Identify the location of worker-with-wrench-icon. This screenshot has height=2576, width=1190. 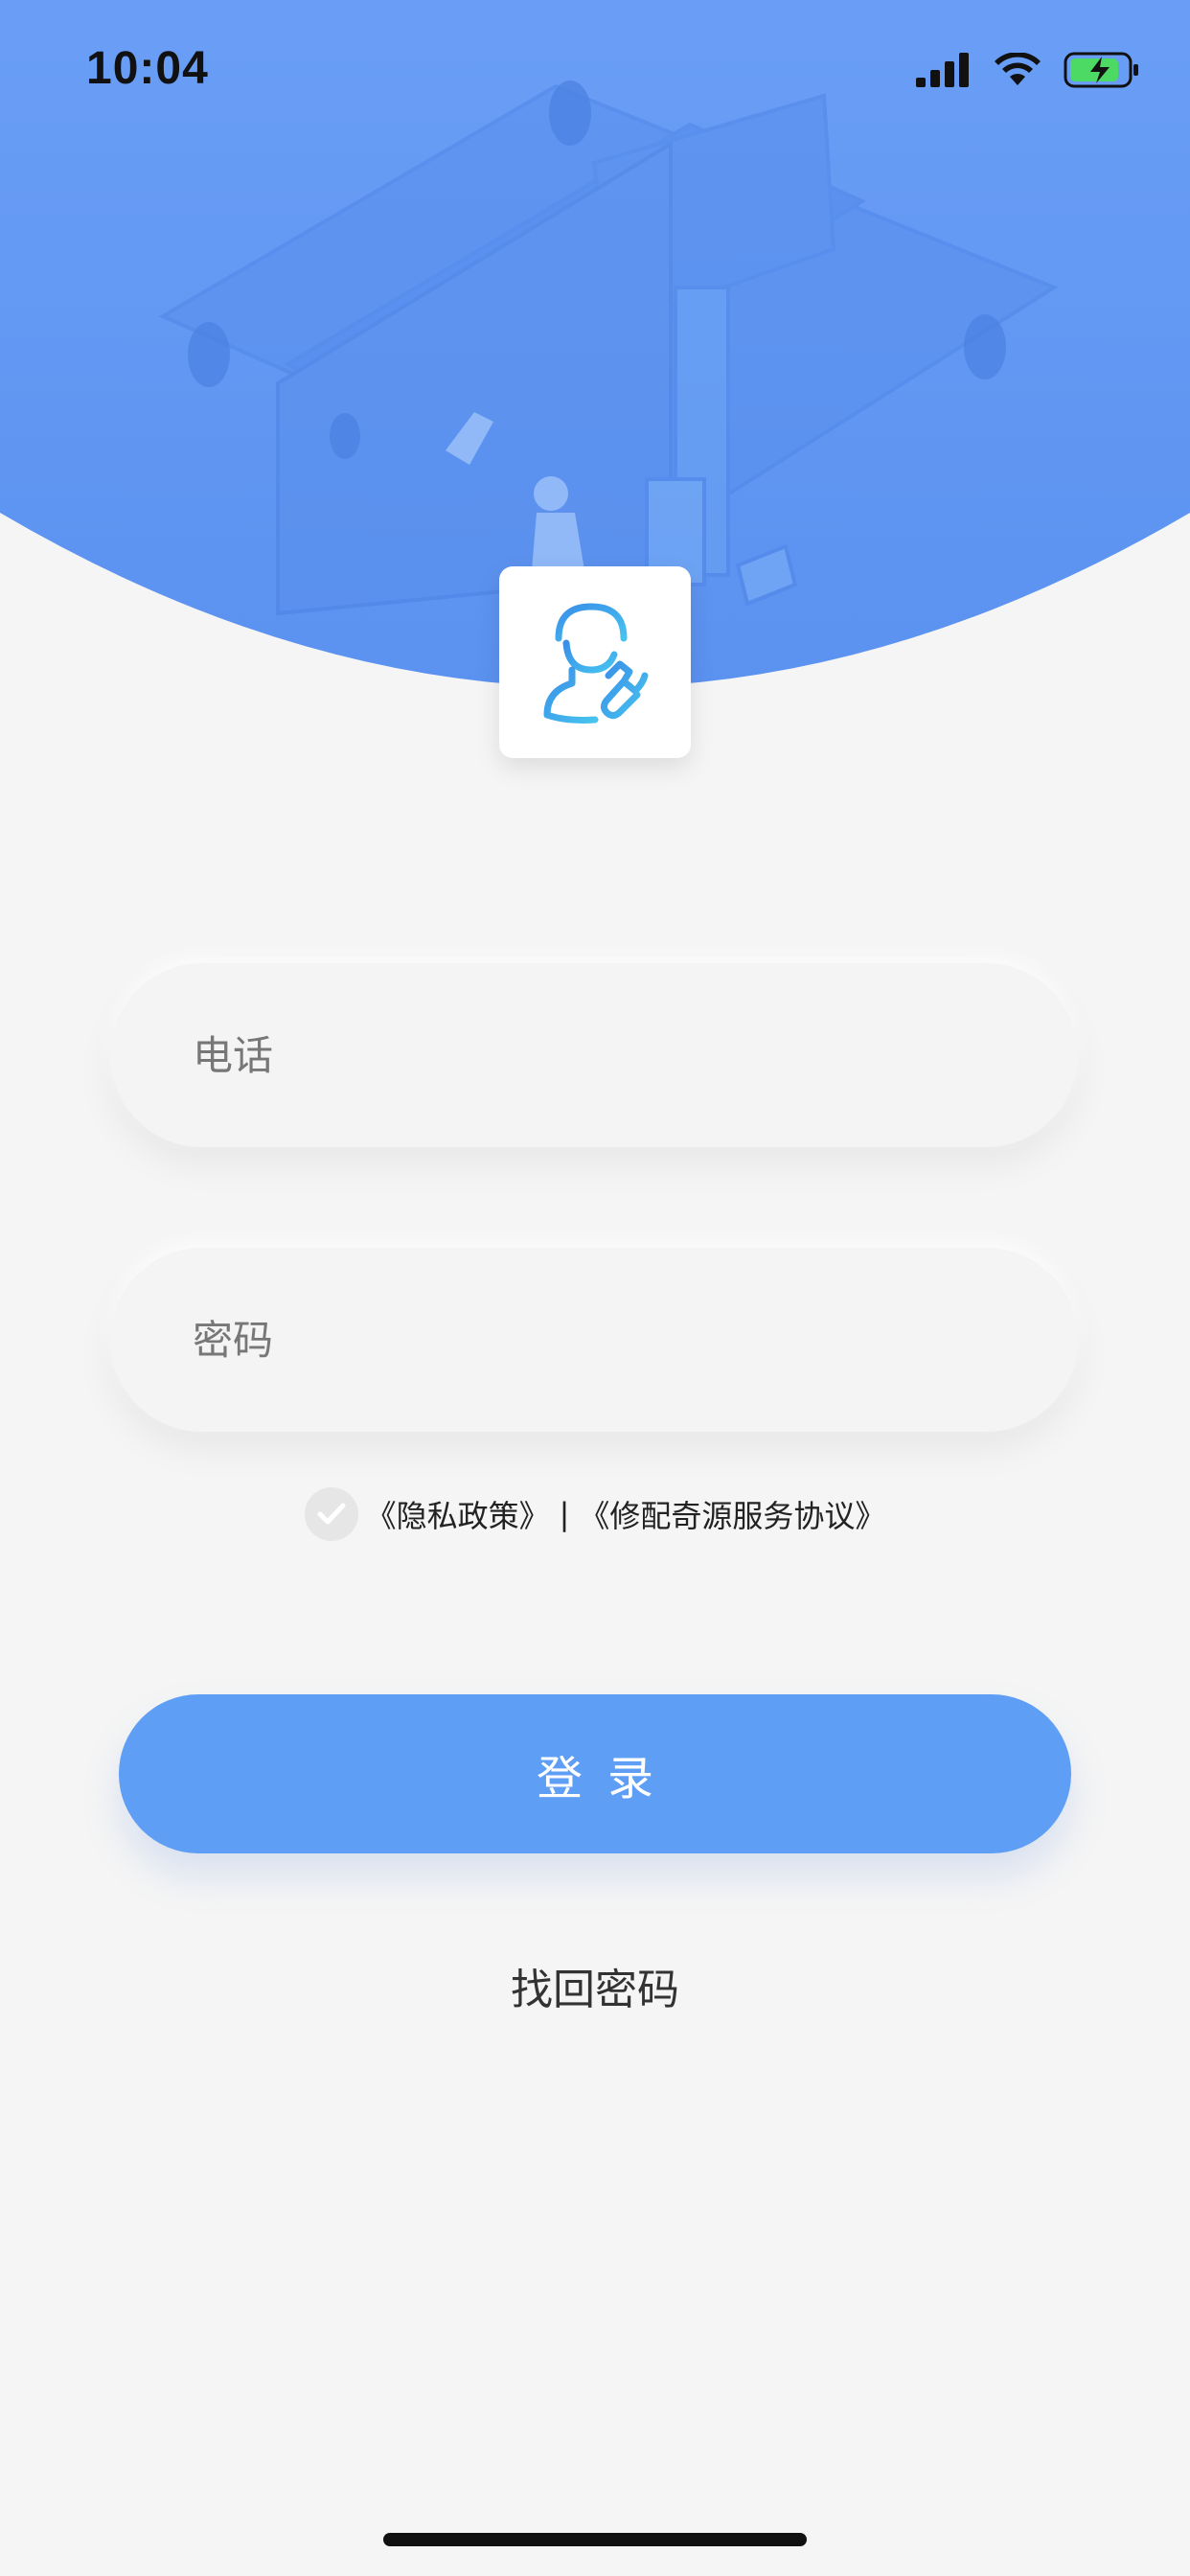
(596, 663).